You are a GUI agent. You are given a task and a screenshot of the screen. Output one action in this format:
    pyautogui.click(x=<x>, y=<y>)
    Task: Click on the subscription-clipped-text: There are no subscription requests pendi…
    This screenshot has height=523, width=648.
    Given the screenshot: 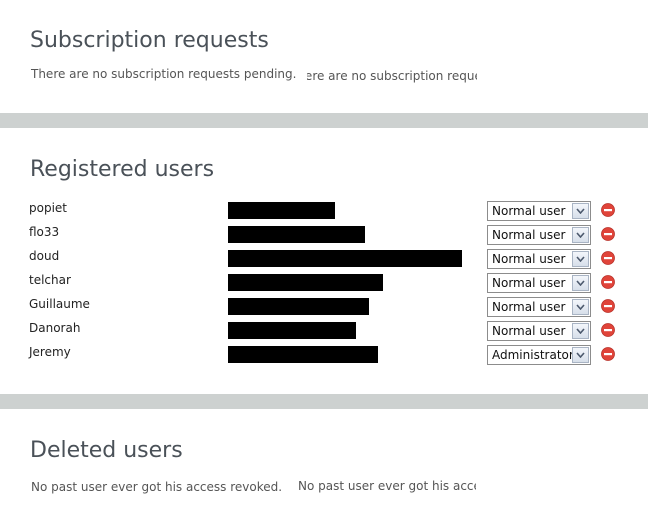 What is the action you would take?
    pyautogui.click(x=392, y=76)
    